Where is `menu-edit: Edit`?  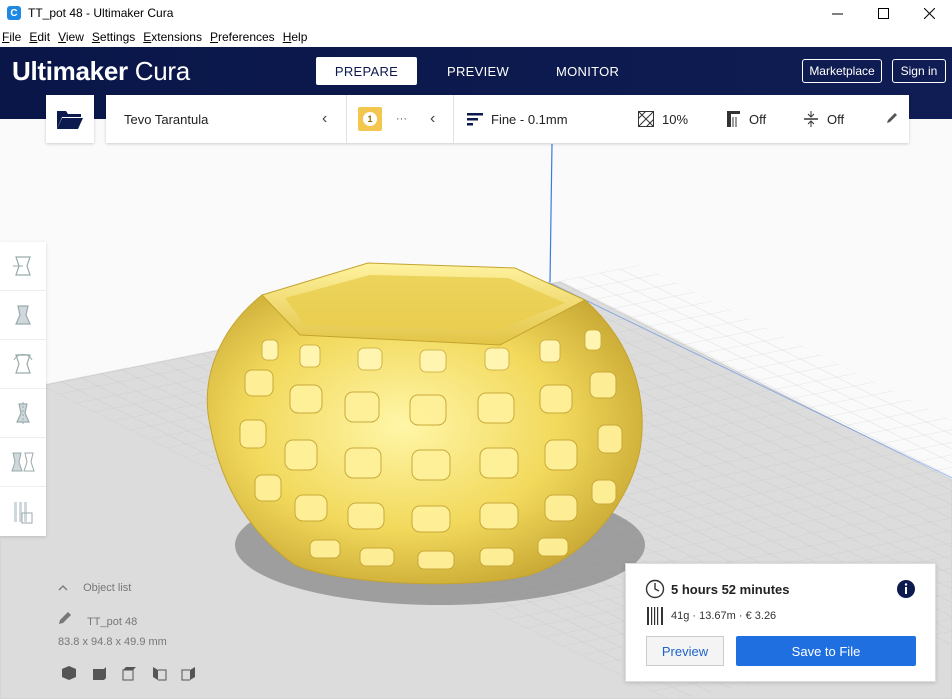 menu-edit: Edit is located at coordinates (39, 37).